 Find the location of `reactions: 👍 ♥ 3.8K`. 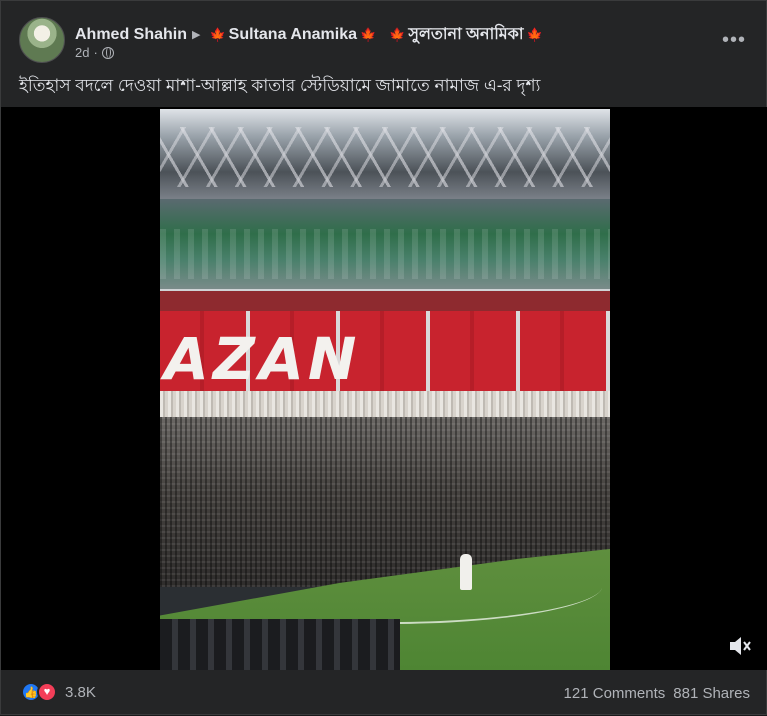

reactions: 👍 ♥ 3.8K is located at coordinates (58, 692).